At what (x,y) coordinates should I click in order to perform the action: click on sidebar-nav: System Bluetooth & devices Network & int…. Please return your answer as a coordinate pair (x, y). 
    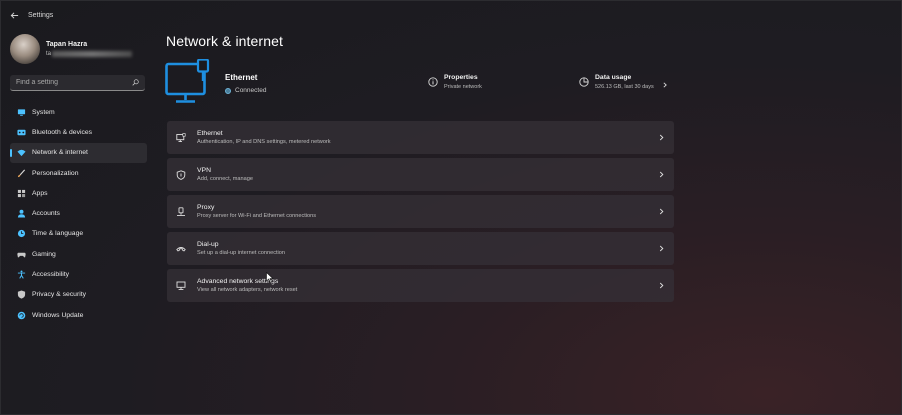
    Looking at the image, I should click on (78, 213).